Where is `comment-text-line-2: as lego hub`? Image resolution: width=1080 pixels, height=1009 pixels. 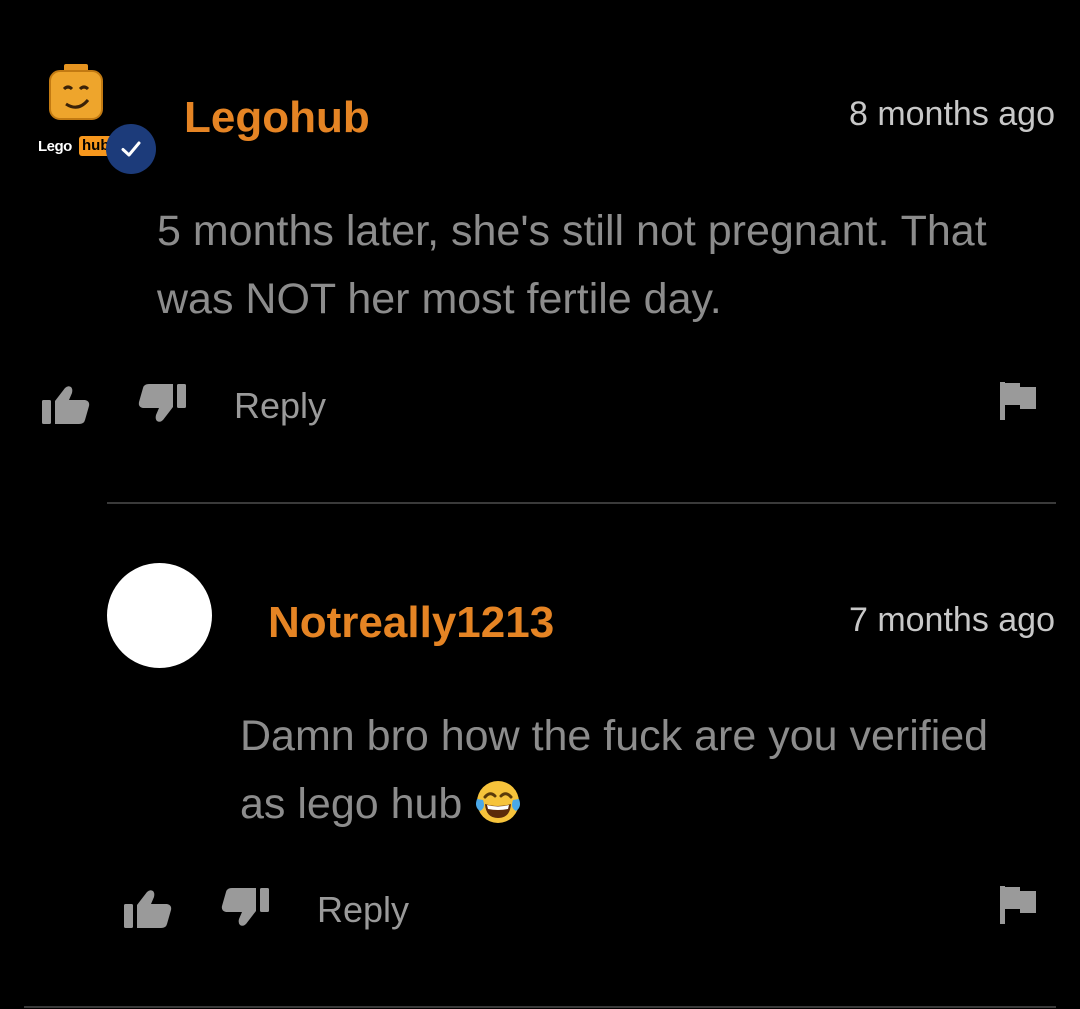 comment-text-line-2: as lego hub is located at coordinates (351, 804).